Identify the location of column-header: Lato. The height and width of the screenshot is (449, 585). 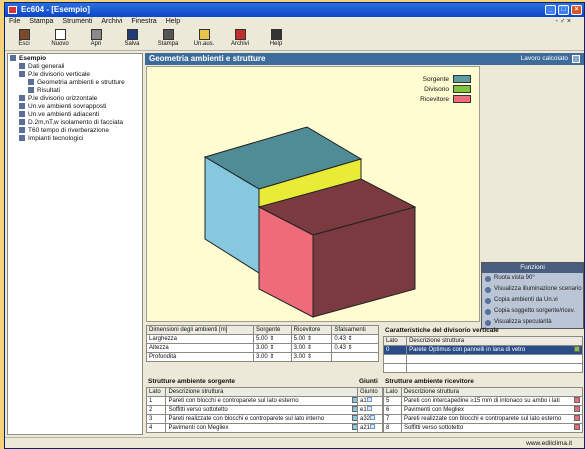
(392, 392).